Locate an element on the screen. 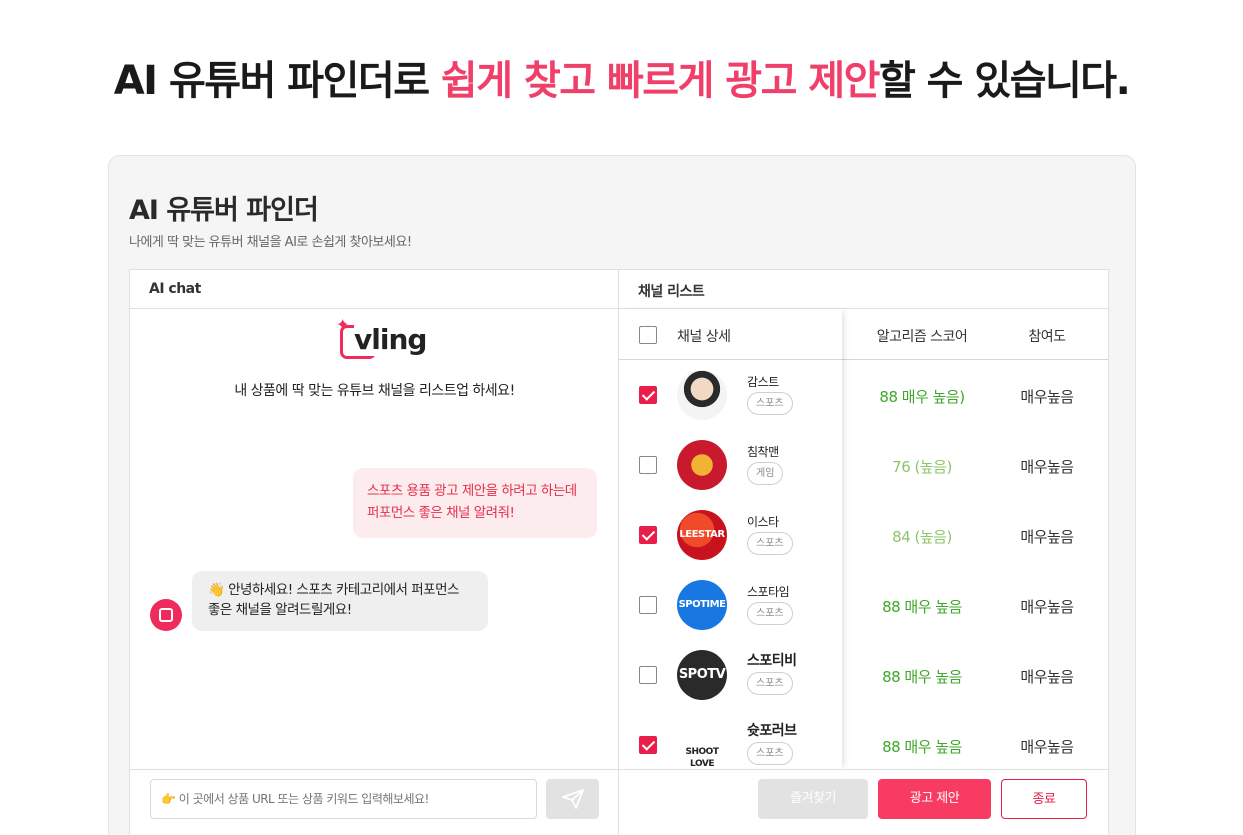  chat-input is located at coordinates (343, 799).